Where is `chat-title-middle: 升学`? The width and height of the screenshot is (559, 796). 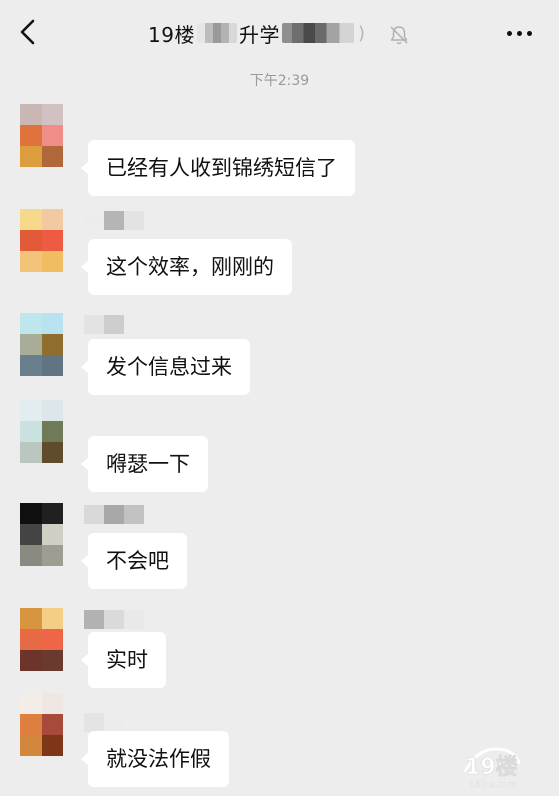
chat-title-middle: 升学 is located at coordinates (259, 34).